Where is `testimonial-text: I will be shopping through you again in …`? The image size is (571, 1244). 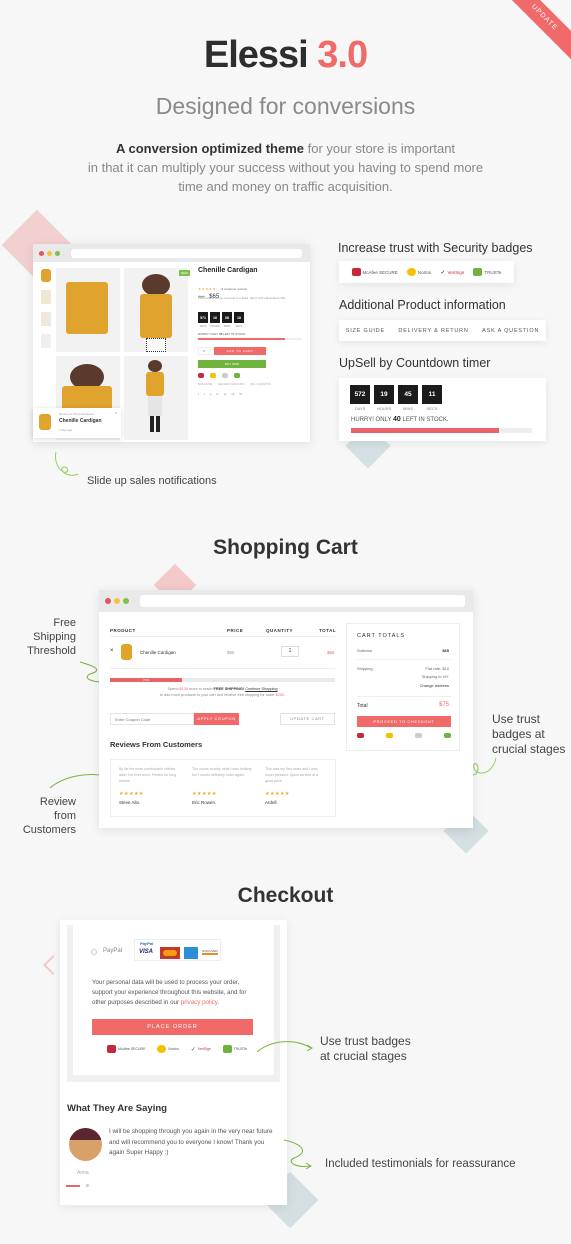
testimonial-text: I will be shopping through you again in … is located at coordinates (191, 1142).